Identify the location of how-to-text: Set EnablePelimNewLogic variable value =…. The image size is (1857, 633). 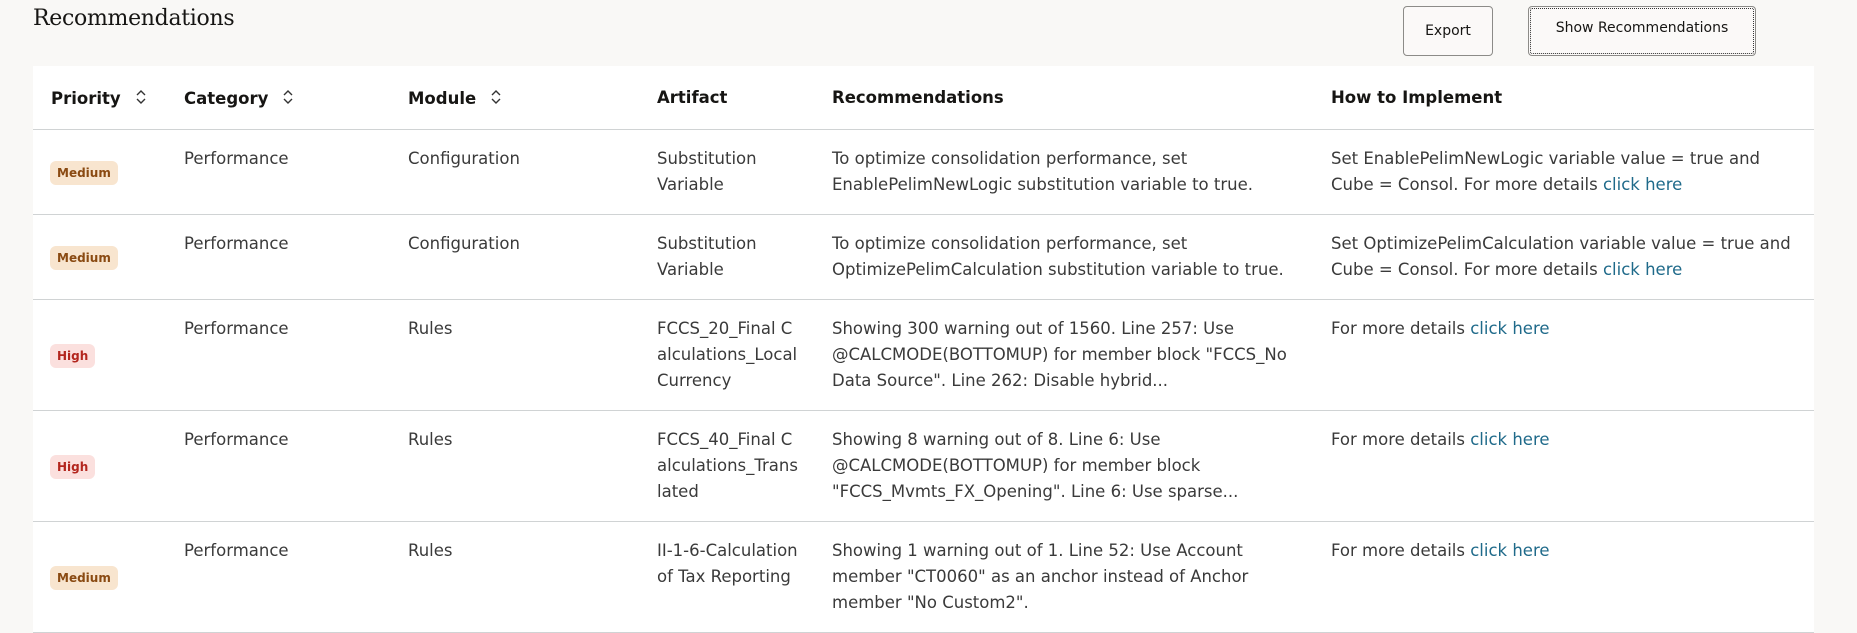
(1545, 171).